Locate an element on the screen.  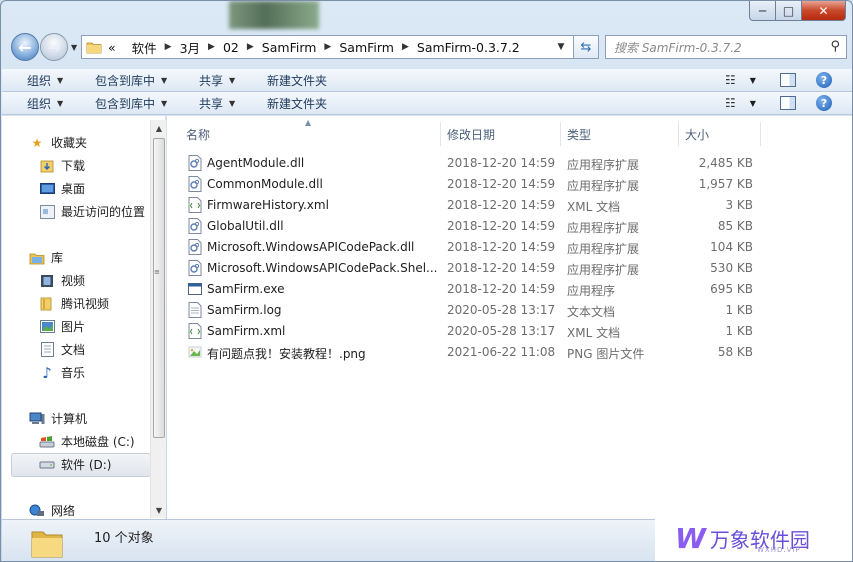
watermark-icon: W is located at coordinates (690, 538).